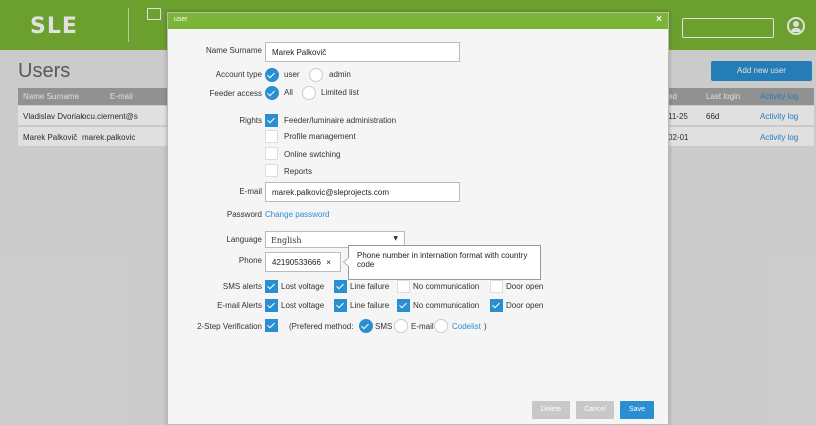 This screenshot has height=425, width=816. Describe the element at coordinates (496, 305) in the screenshot. I see `email-door-open-checkbox` at that location.